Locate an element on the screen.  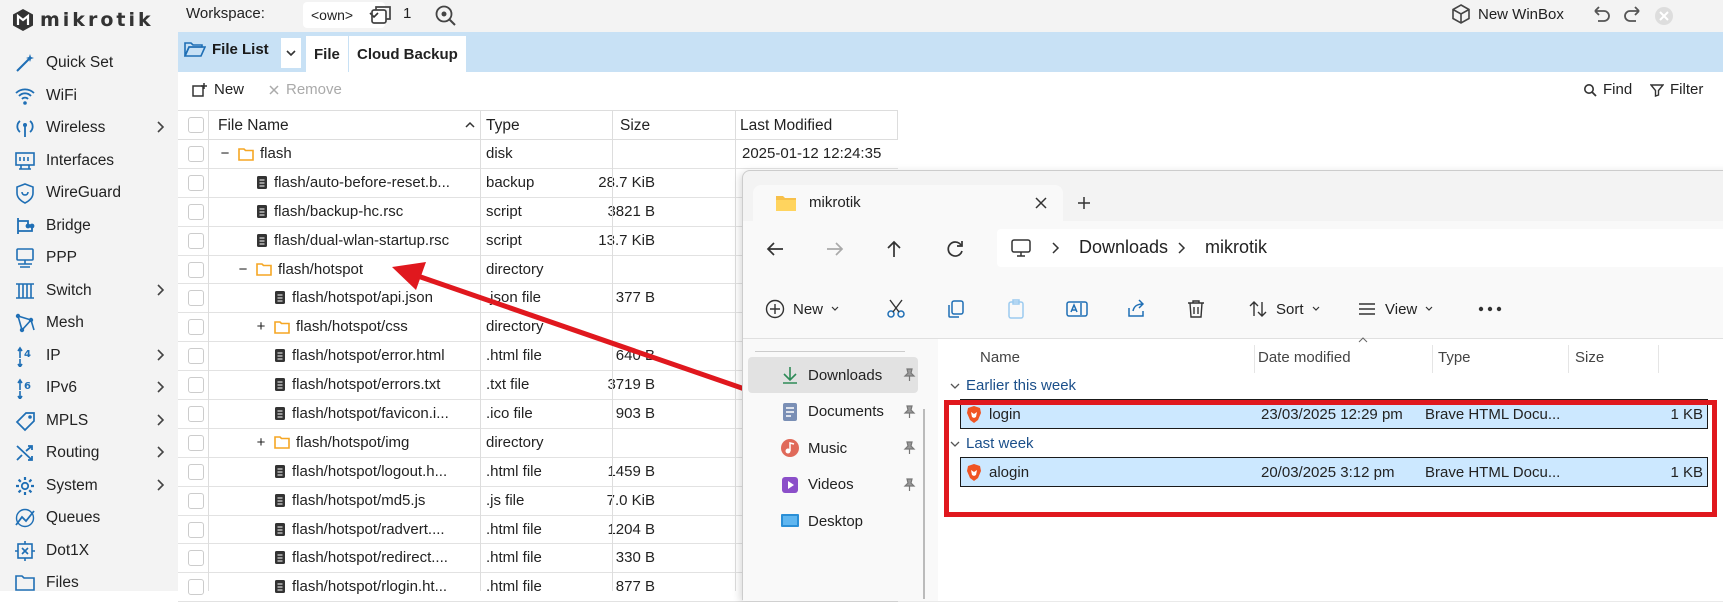
remove-button: Remove is located at coordinates (305, 89).